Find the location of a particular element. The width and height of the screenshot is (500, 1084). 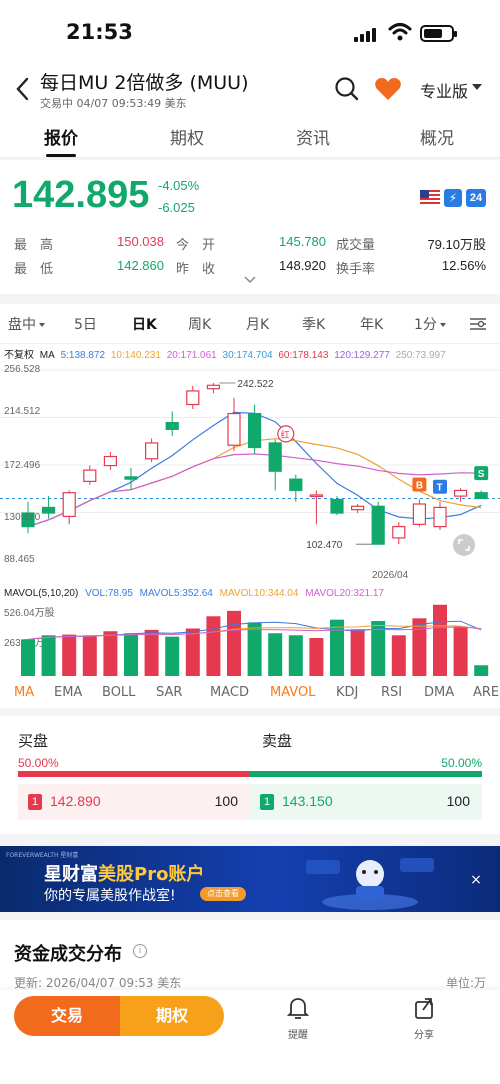

main-tabs: 报价 期权 资讯 概况 is located at coordinates (250, 137).